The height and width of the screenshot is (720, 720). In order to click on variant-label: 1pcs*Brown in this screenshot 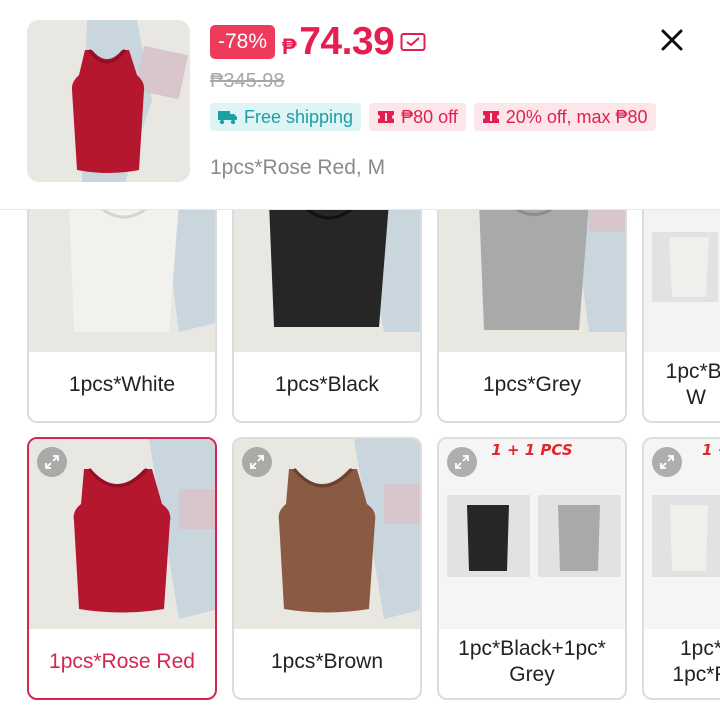, I will do `click(327, 661)`.